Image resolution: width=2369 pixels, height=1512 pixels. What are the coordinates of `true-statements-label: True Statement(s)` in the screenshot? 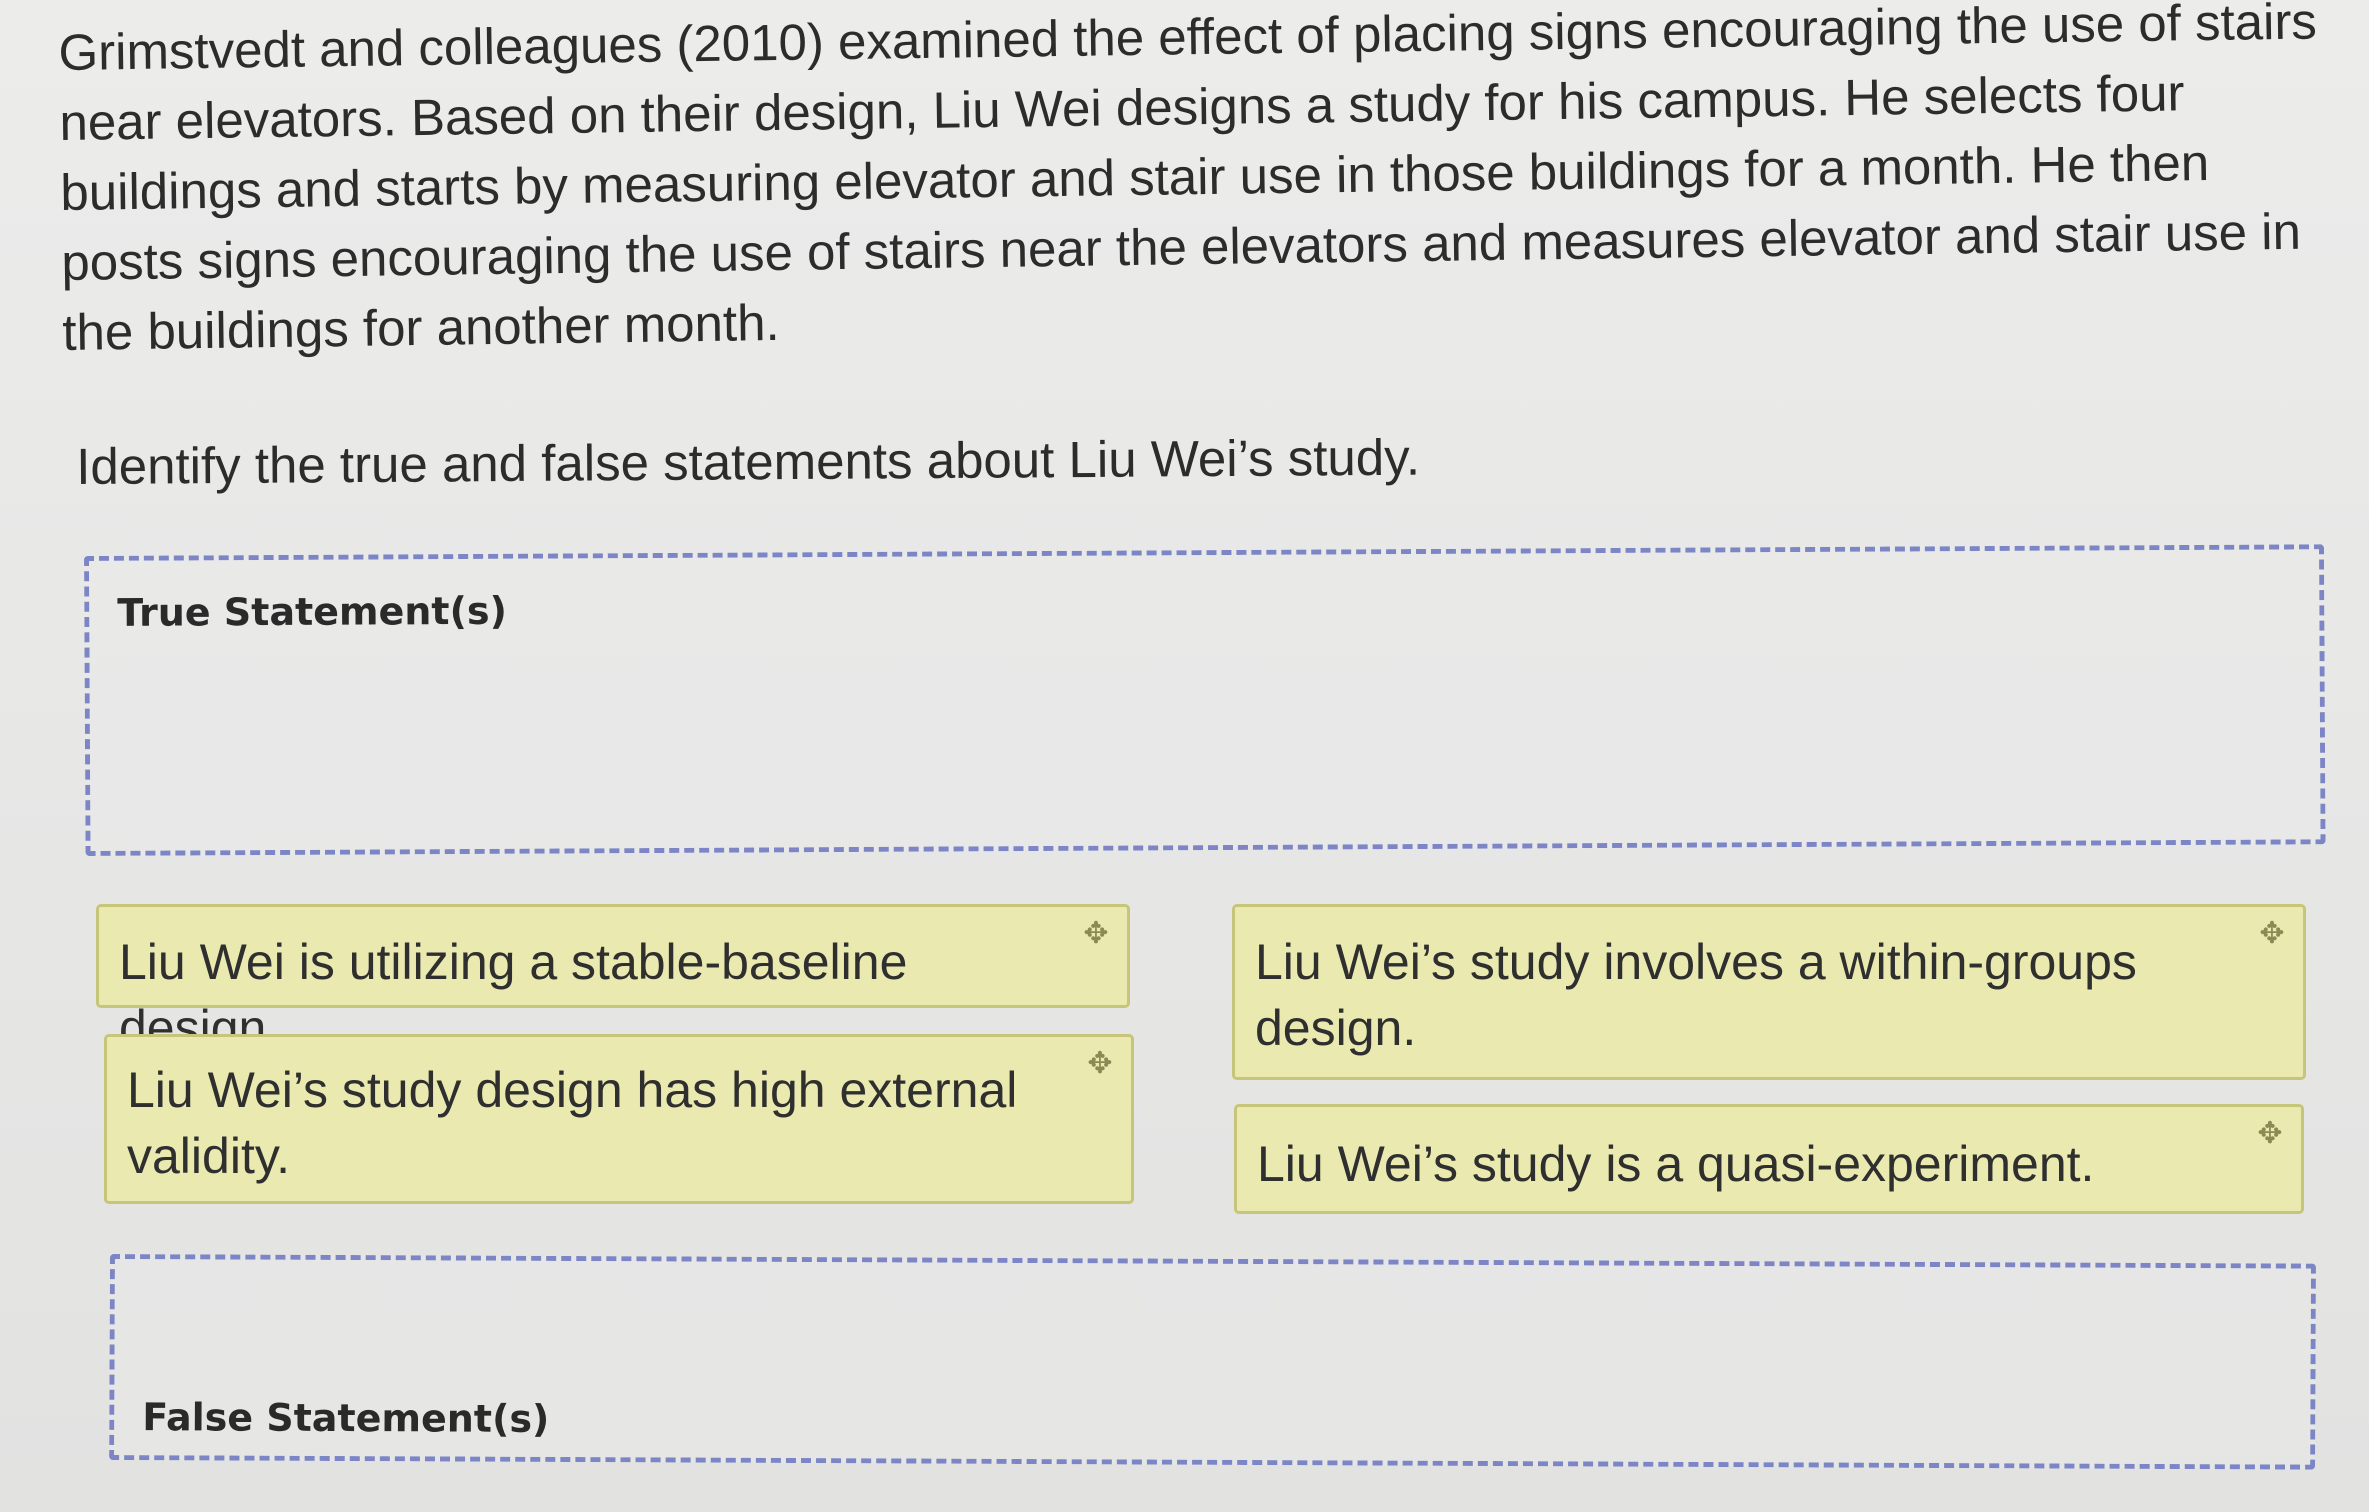 It's located at (312, 611).